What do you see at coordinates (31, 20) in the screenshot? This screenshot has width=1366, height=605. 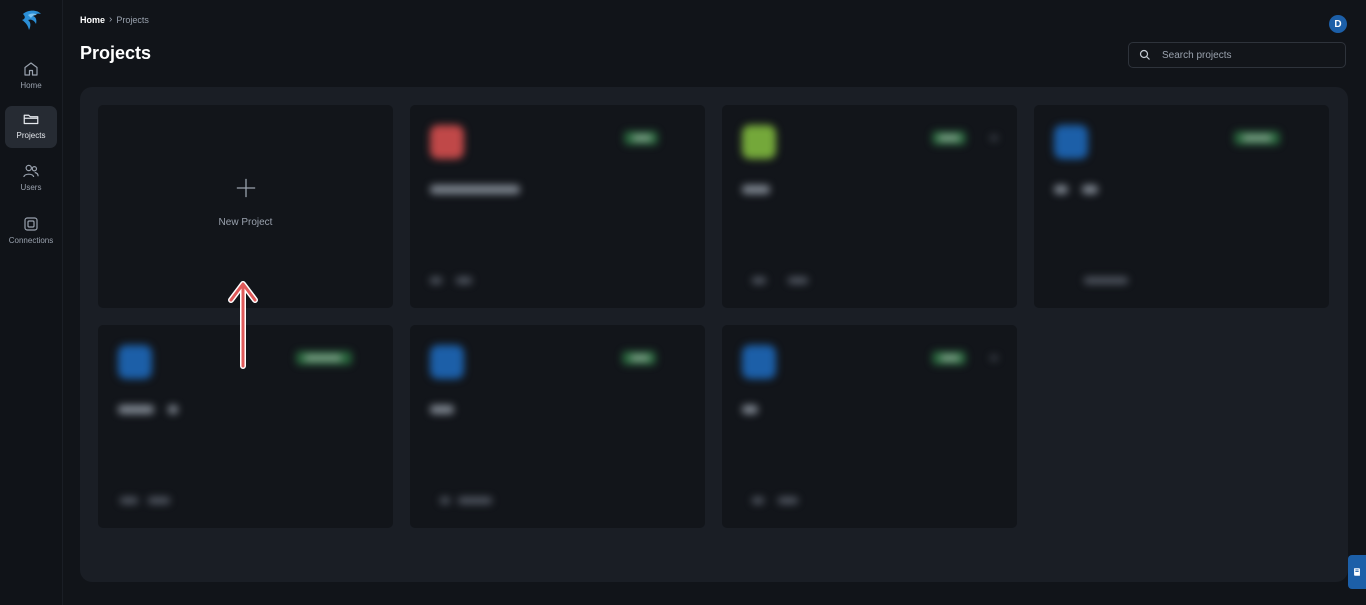 I see `app-logo-icon` at bounding box center [31, 20].